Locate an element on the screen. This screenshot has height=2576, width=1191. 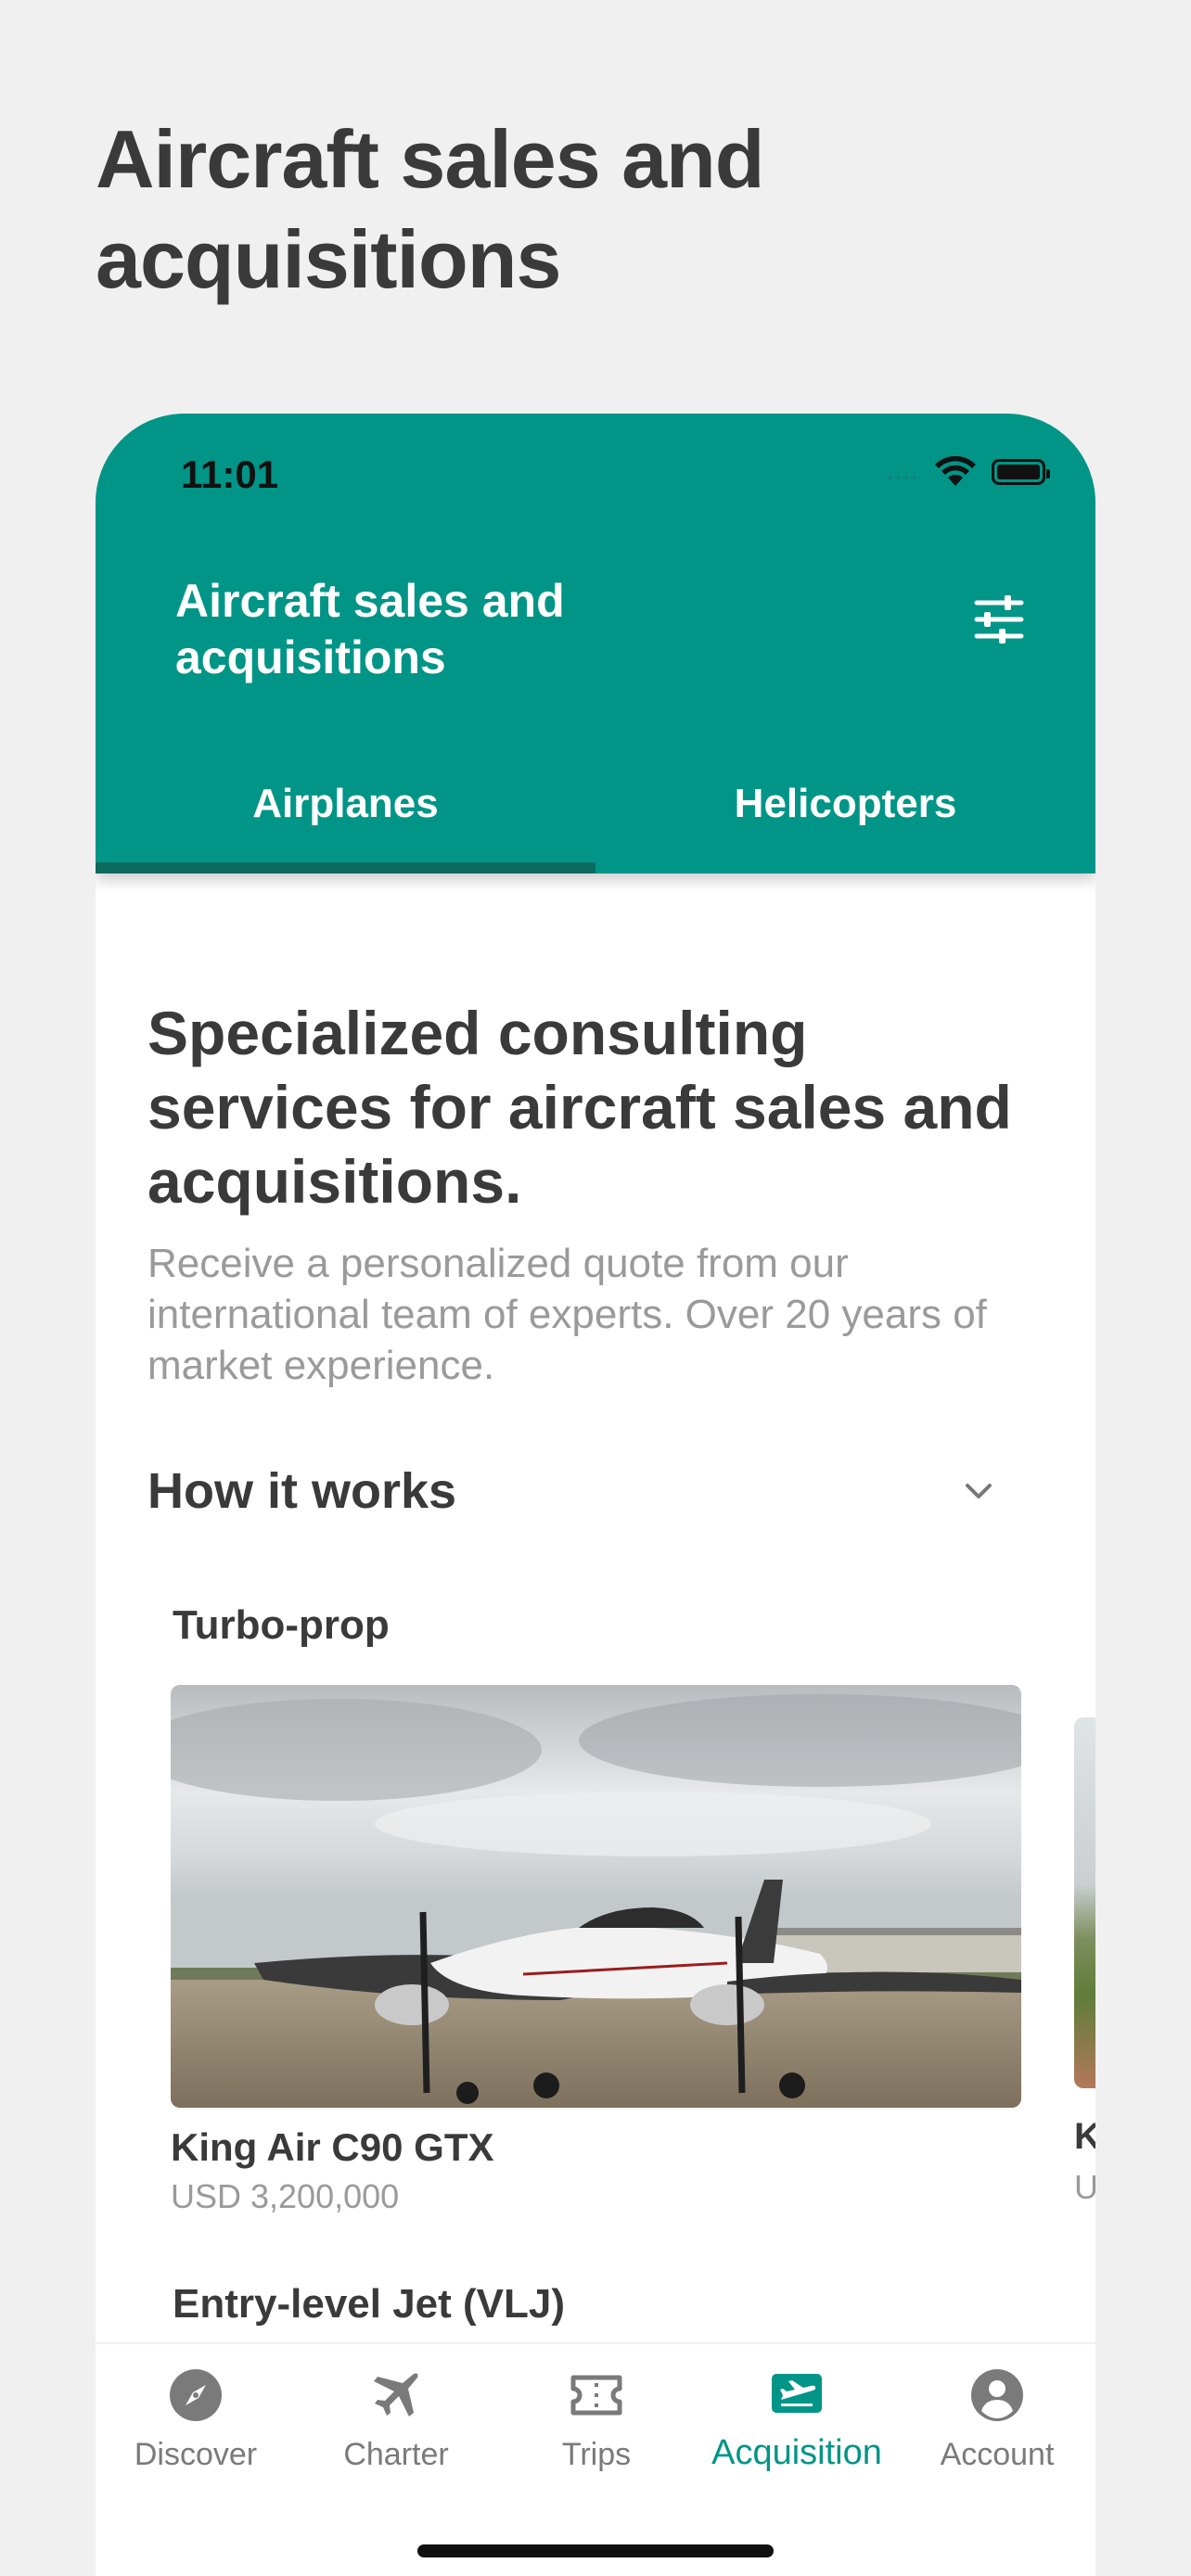
king-air-photo is located at coordinates (596, 1896).